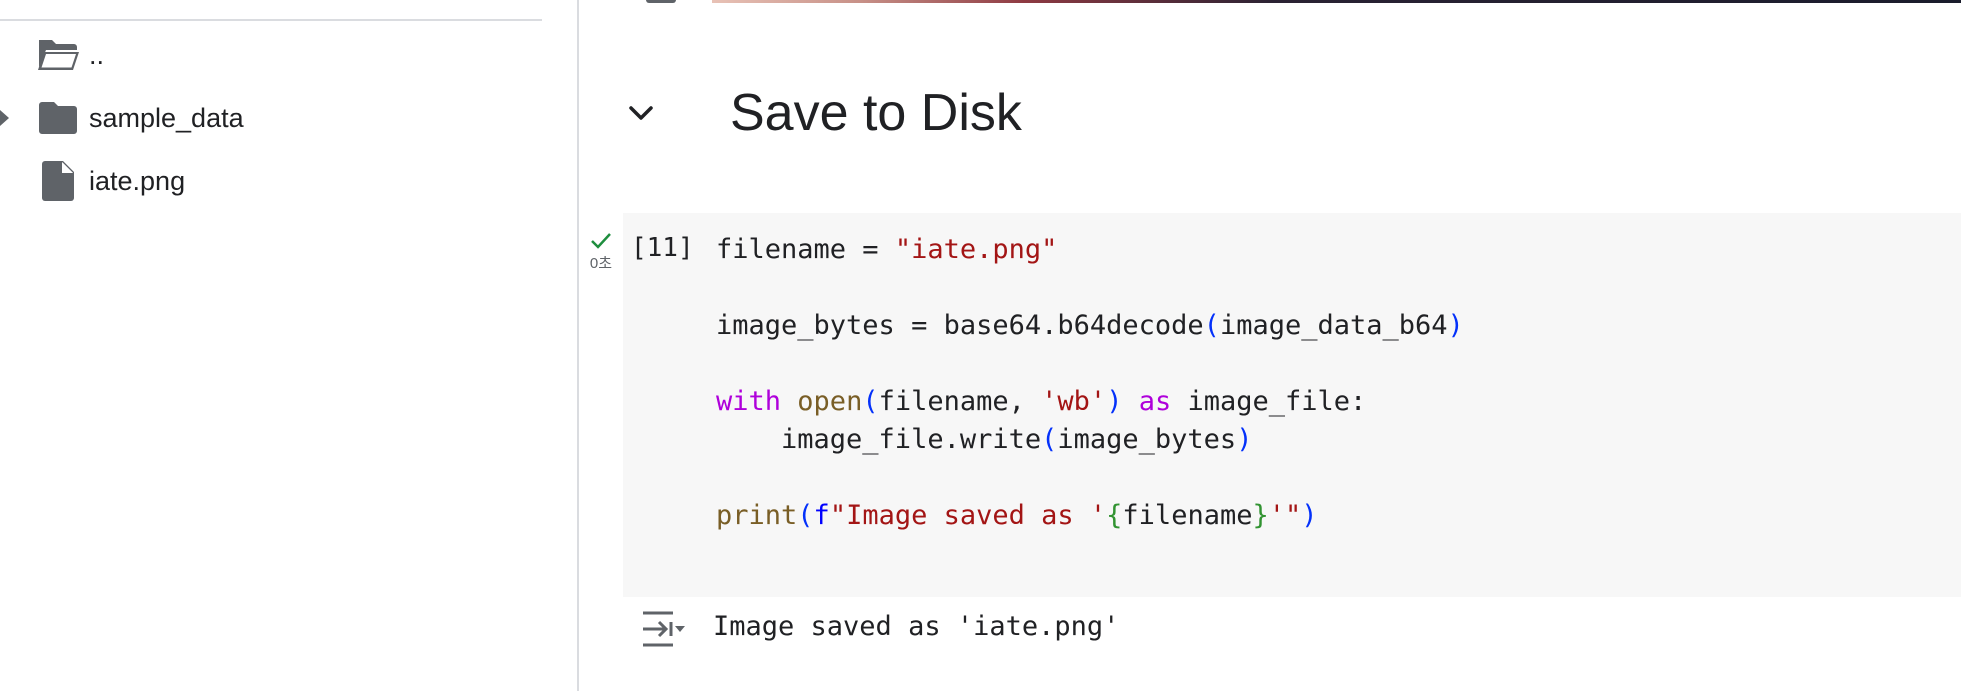  What do you see at coordinates (58, 118) in the screenshot?
I see `folder-icon` at bounding box center [58, 118].